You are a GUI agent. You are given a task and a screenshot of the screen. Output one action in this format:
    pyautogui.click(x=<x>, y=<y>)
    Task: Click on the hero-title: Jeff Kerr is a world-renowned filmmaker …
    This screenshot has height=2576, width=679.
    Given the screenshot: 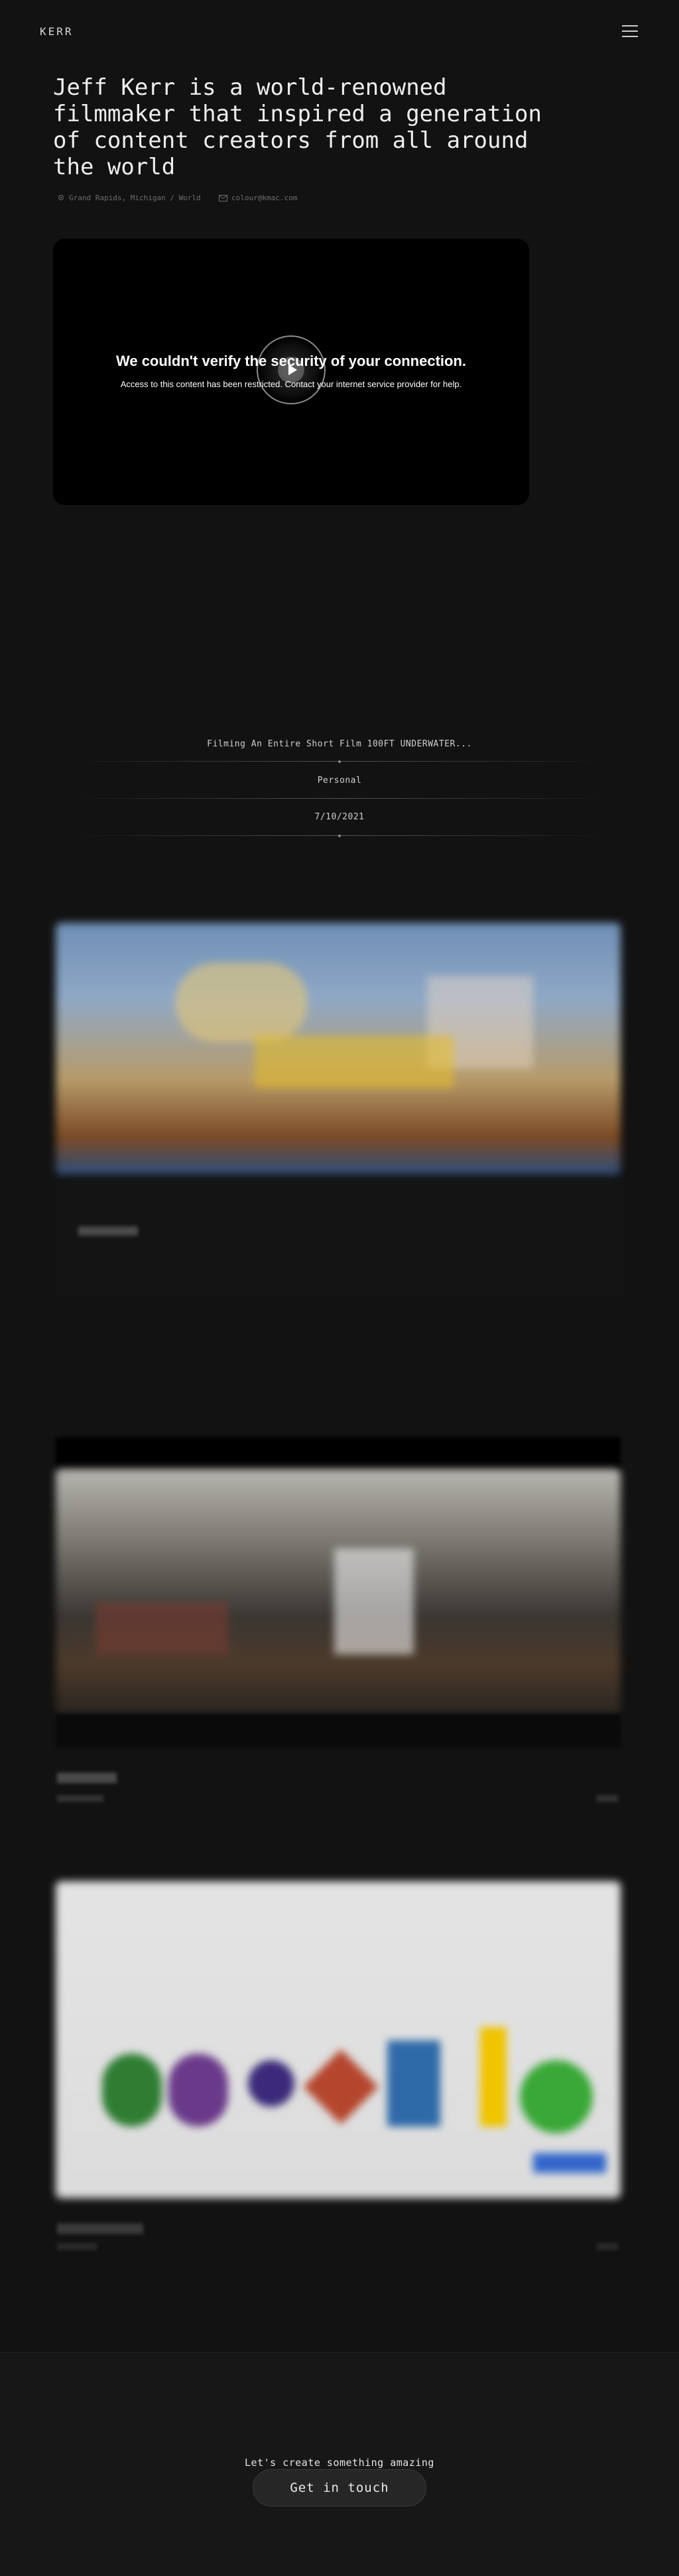 What is the action you would take?
    pyautogui.click(x=297, y=127)
    